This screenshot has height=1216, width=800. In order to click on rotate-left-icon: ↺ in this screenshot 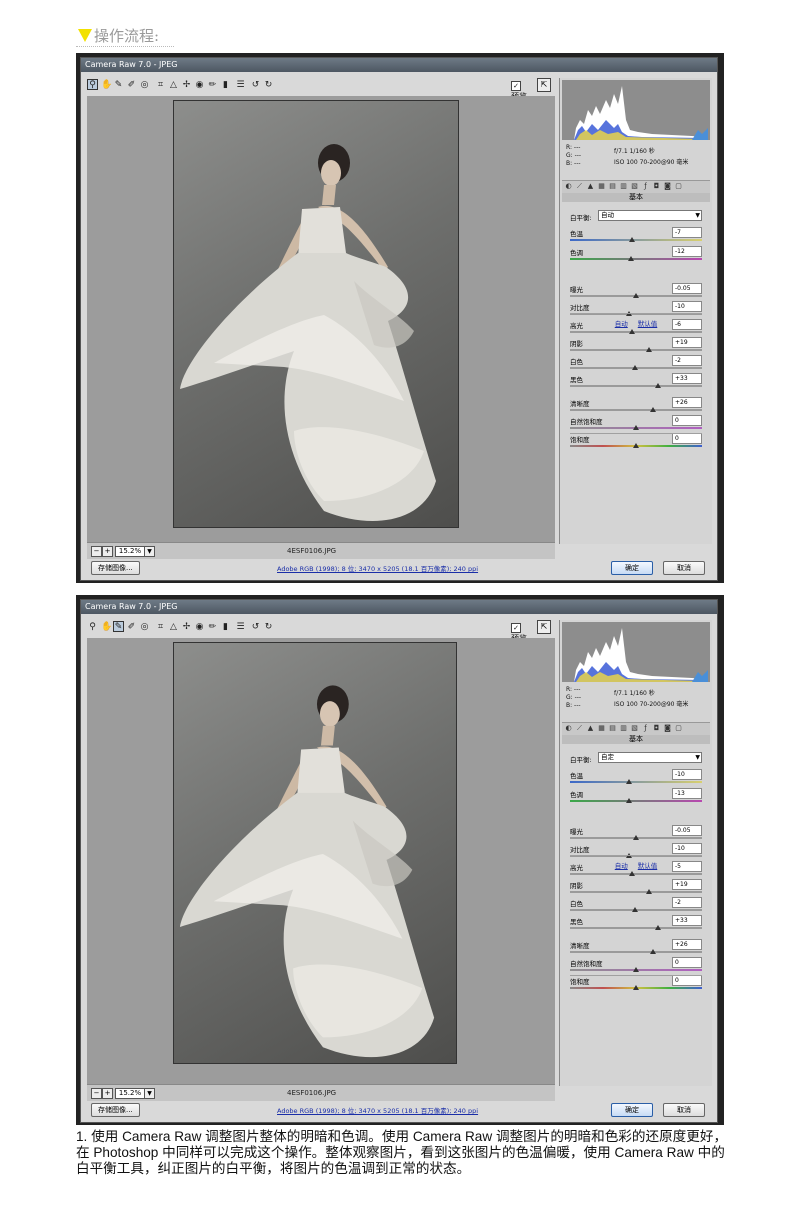, I will do `click(255, 84)`.